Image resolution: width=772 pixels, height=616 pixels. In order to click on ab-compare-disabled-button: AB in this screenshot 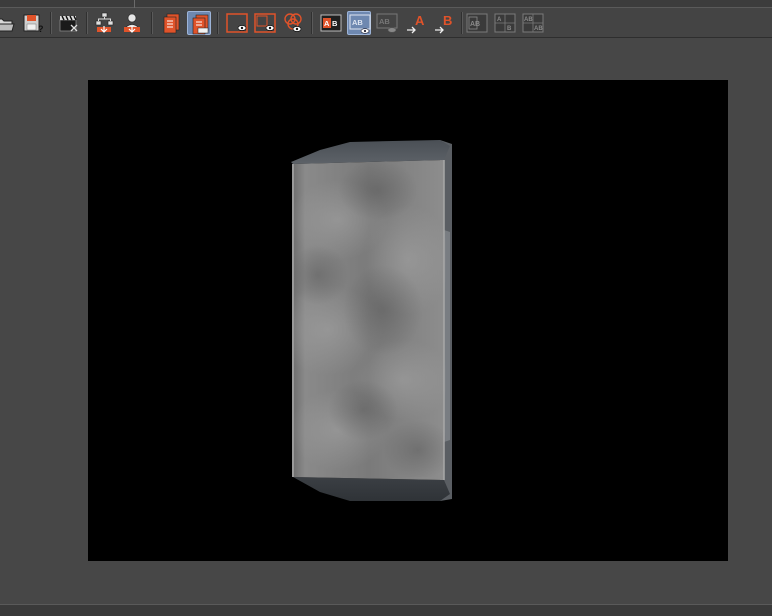, I will do `click(387, 23)`.